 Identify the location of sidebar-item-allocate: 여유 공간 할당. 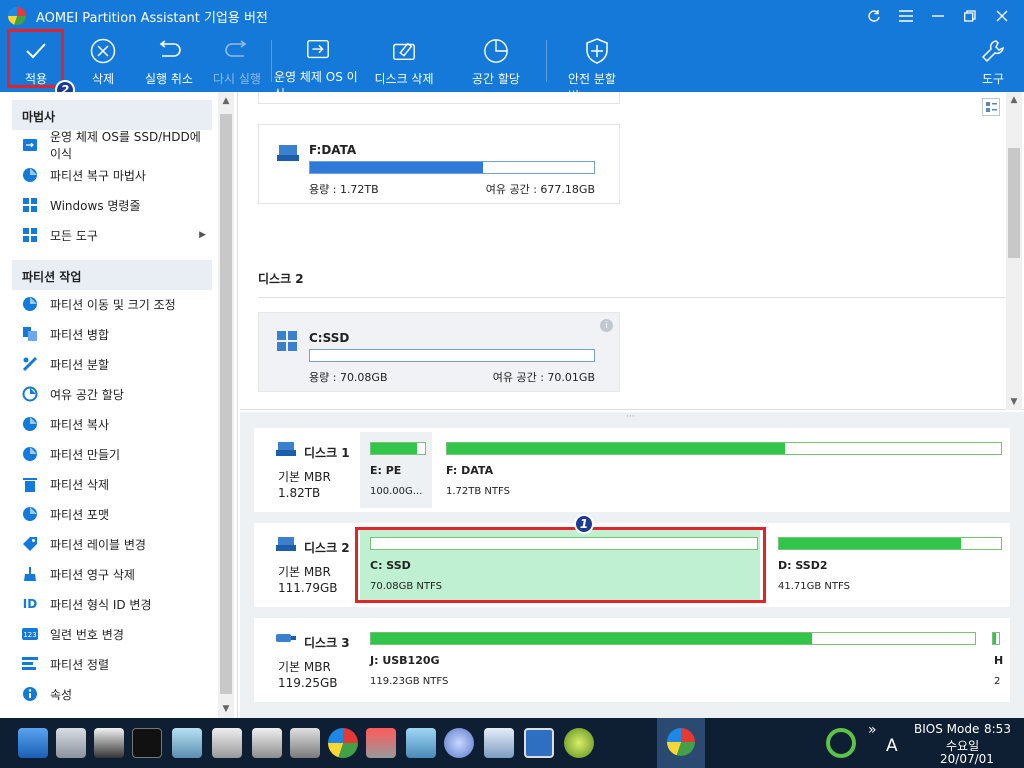
(117, 394).